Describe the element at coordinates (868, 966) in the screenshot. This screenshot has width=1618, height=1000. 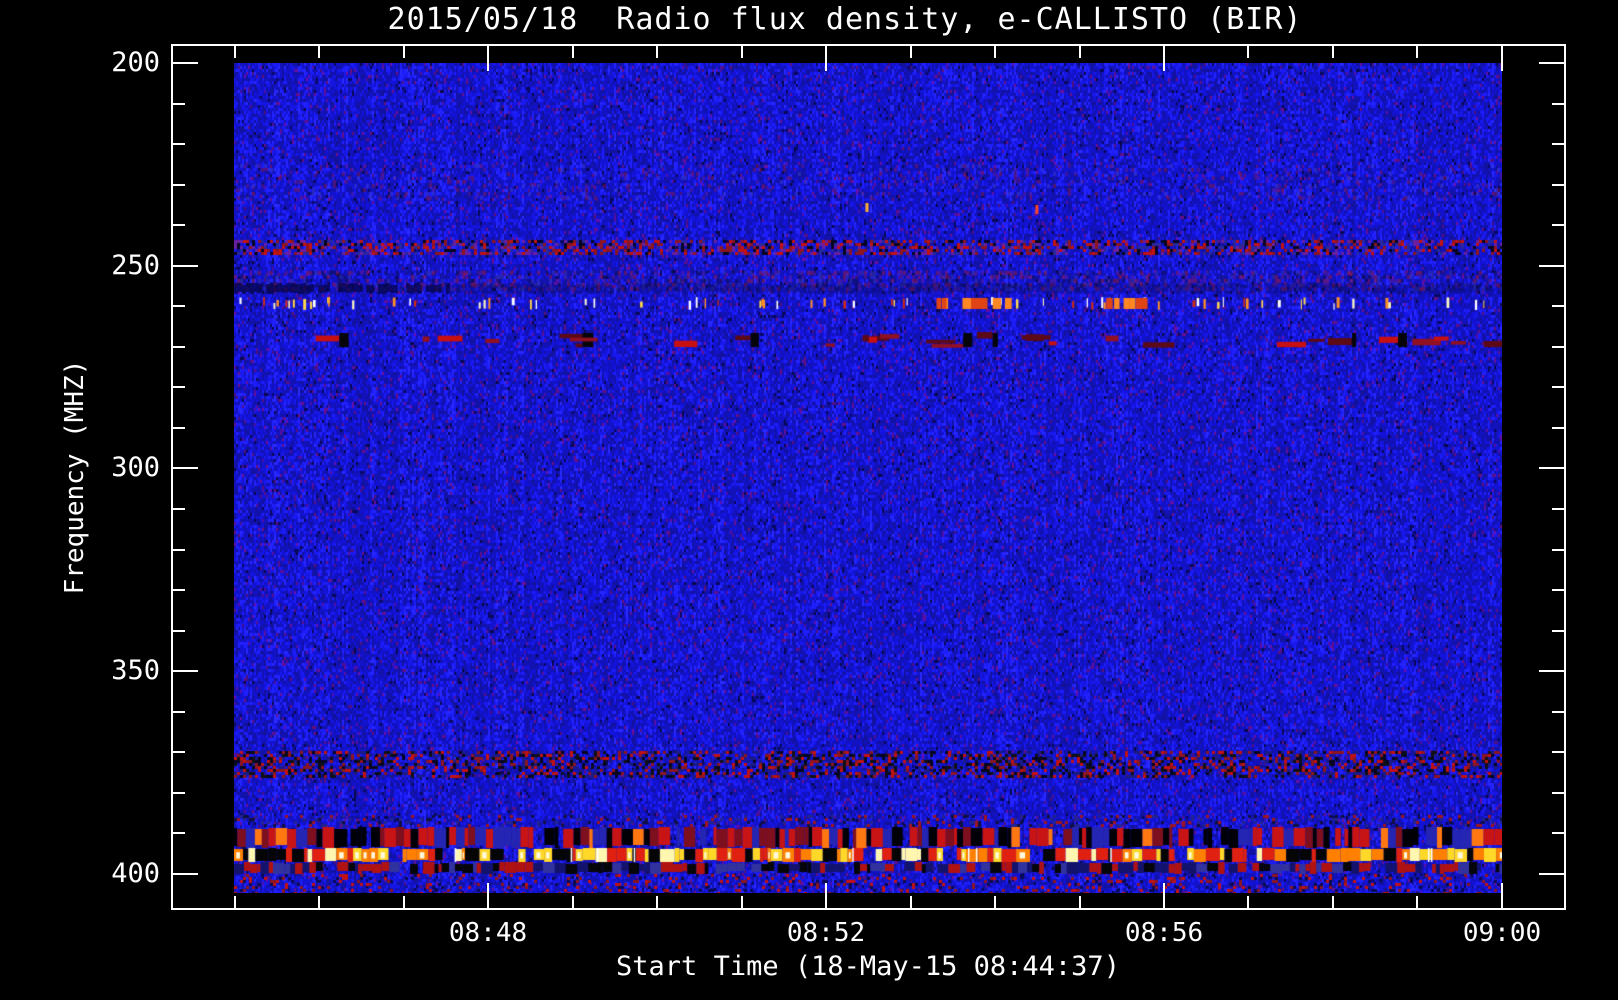
I see `x-axis-title: Start Time (18-May-15 08:44:37)` at that location.